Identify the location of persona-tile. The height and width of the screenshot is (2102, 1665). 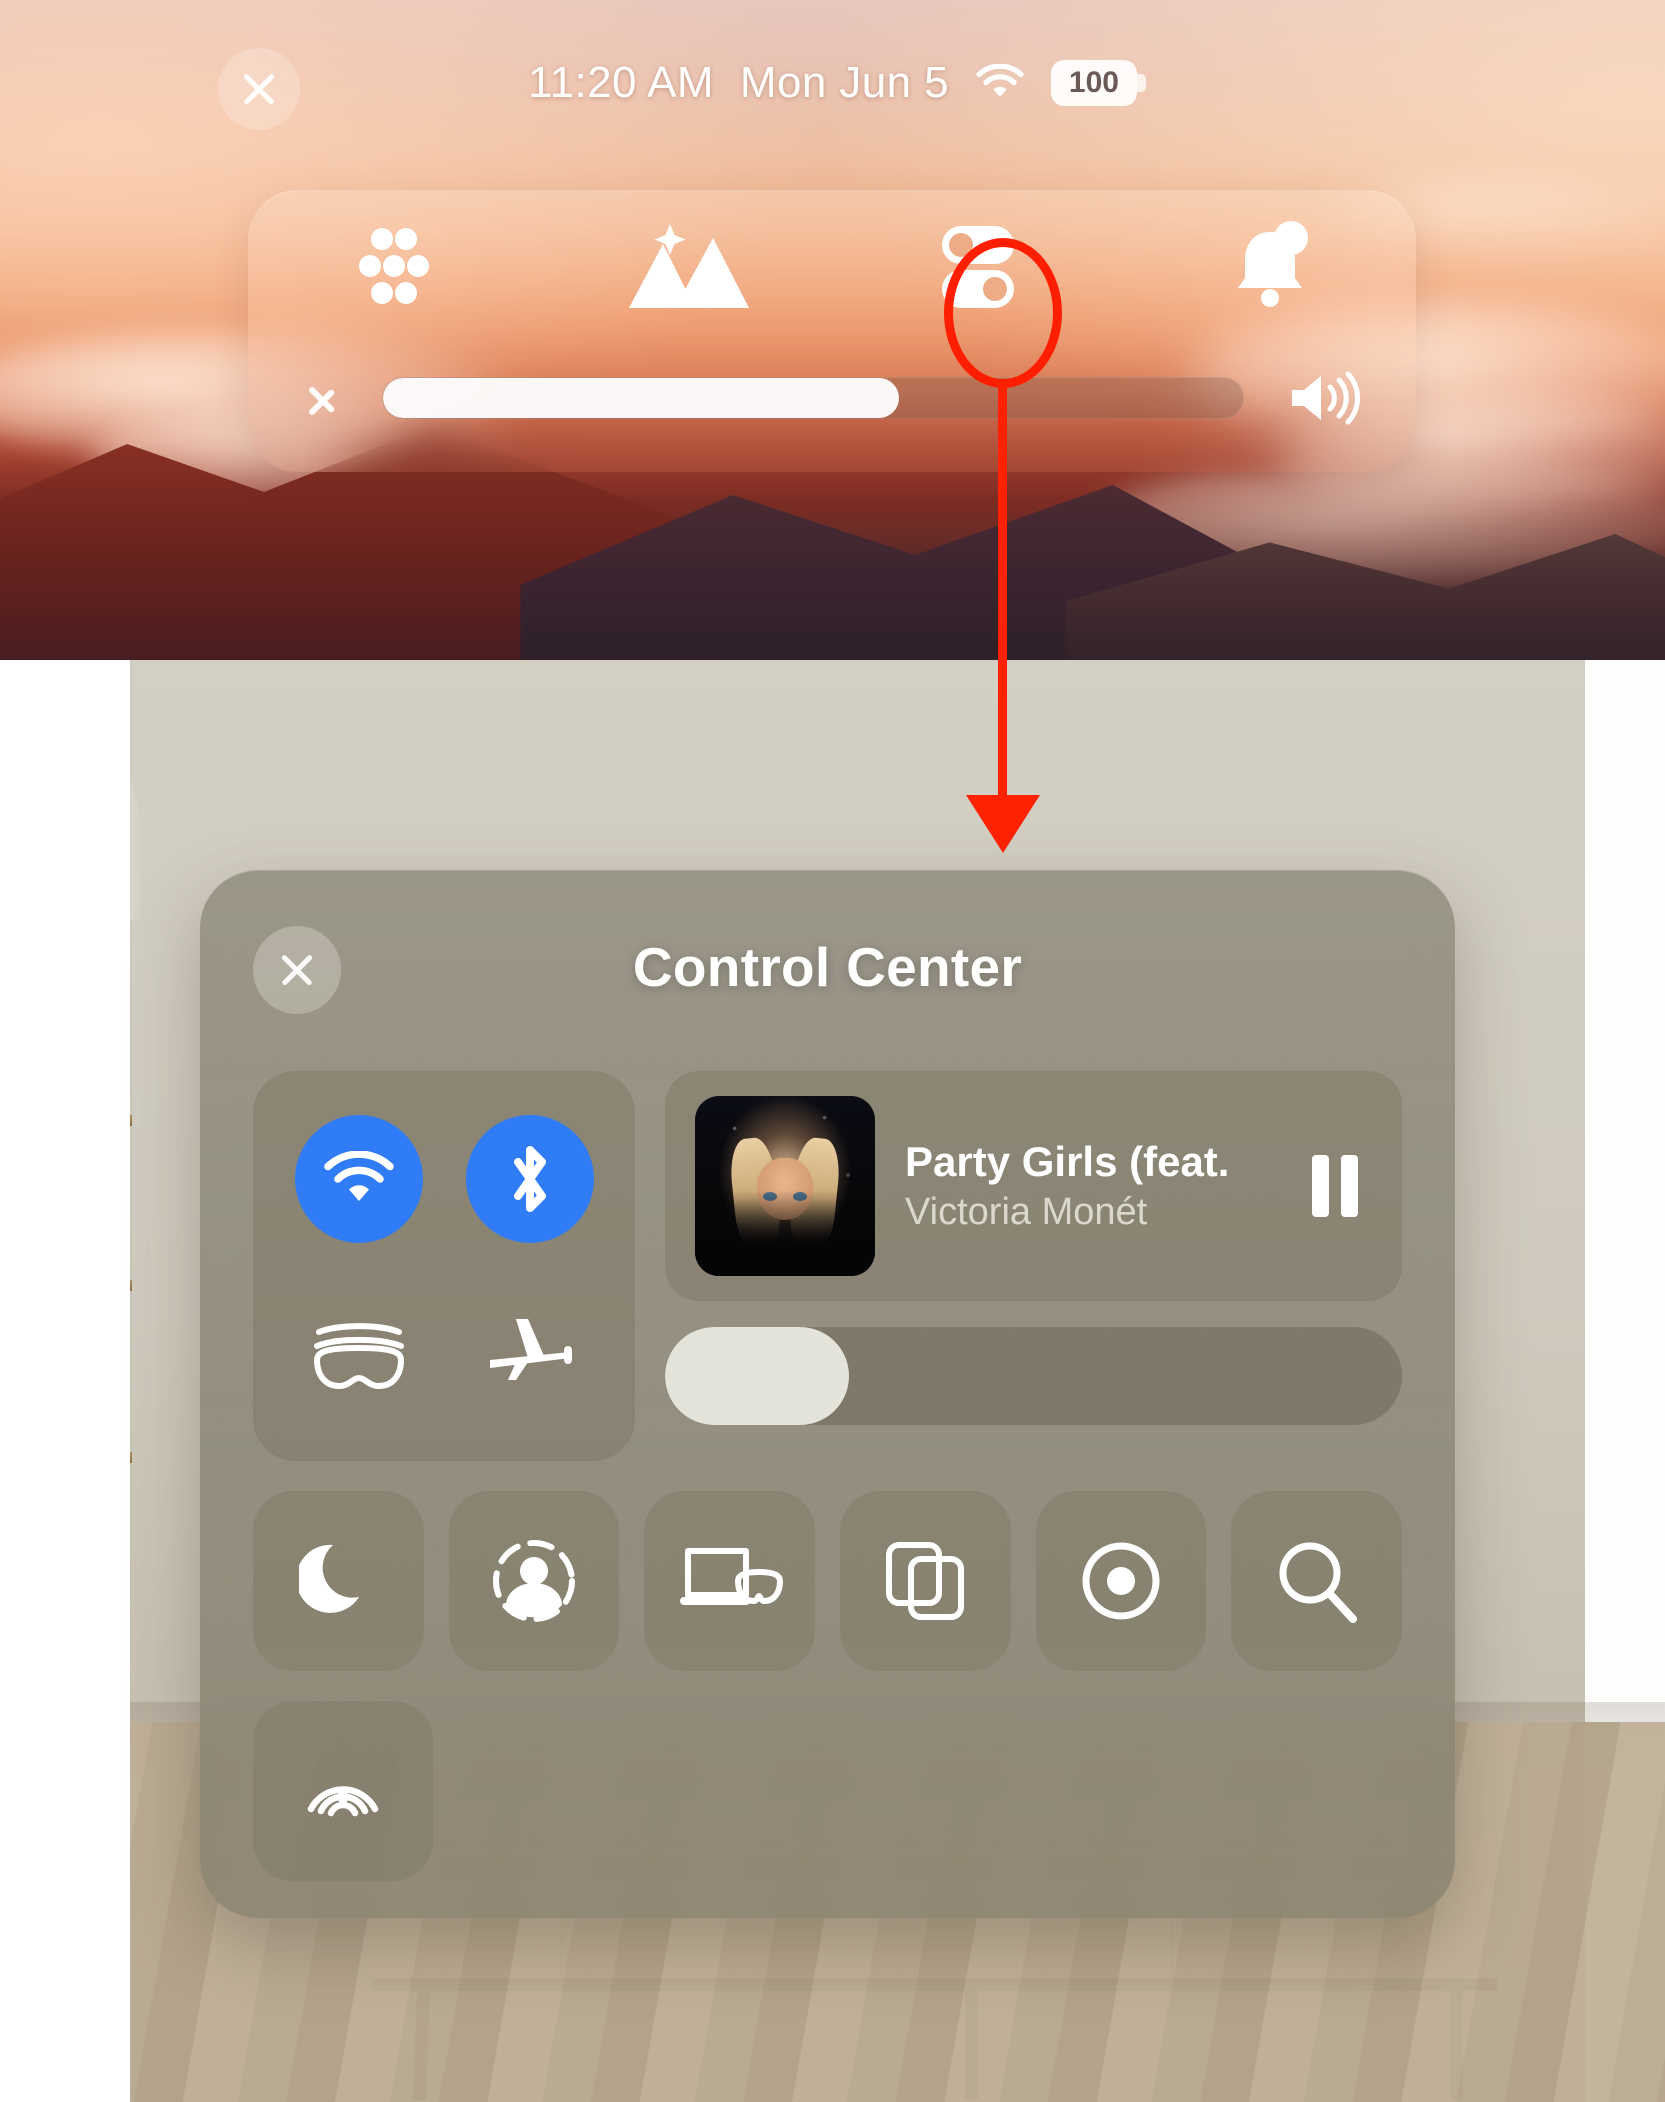
(534, 1581).